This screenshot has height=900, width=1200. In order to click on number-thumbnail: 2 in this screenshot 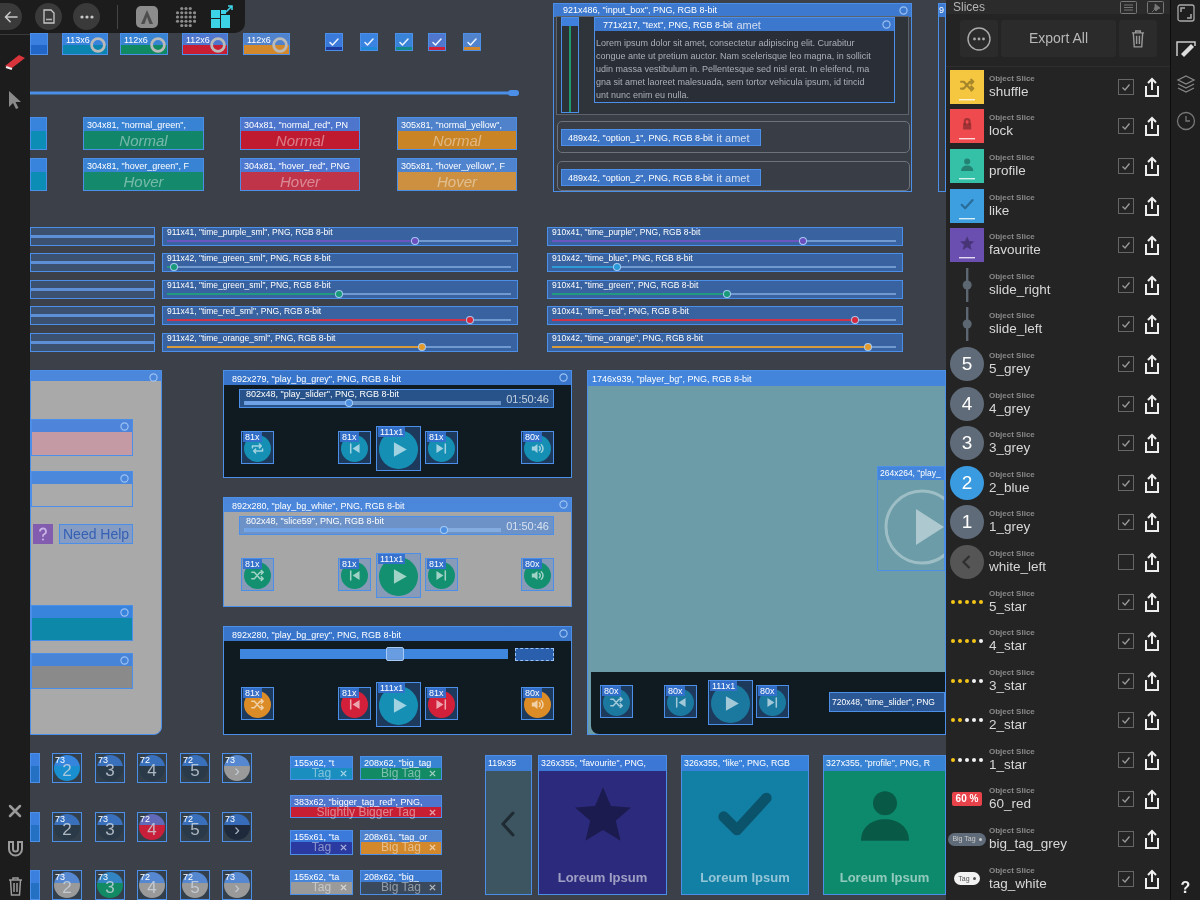, I will do `click(967, 482)`.